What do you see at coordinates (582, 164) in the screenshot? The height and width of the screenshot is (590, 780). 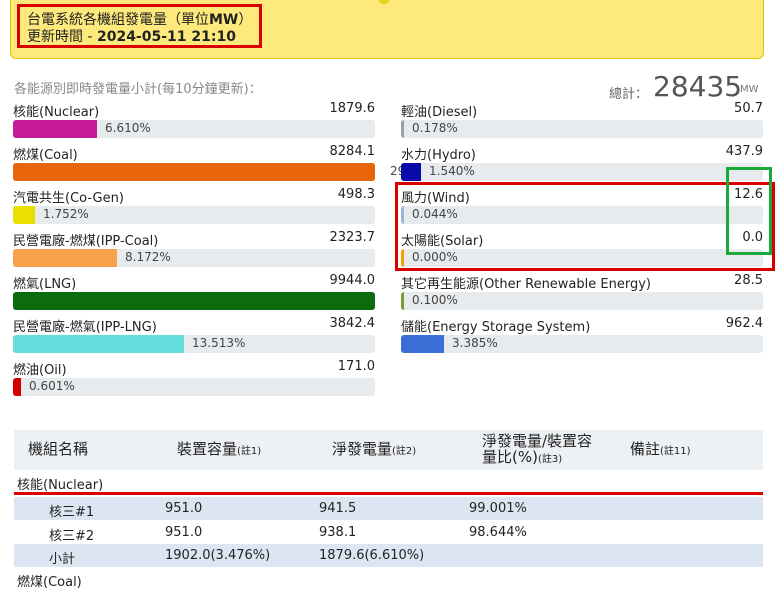 I see `energy-source-item: 水力(Hydro) 437.9 1.540%` at bounding box center [582, 164].